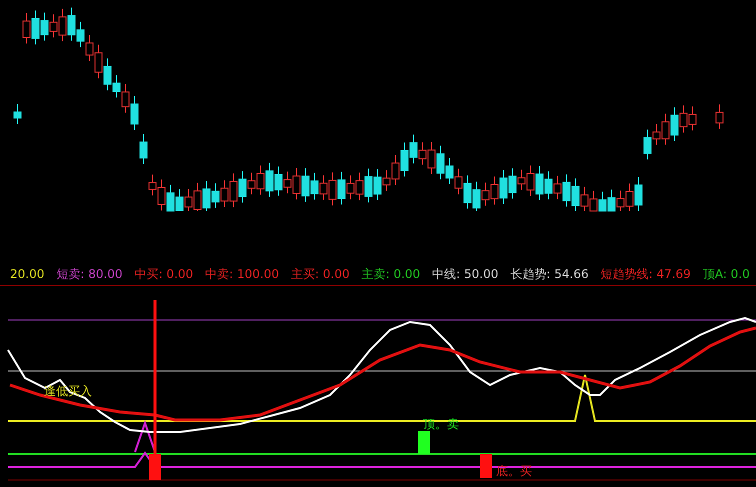 This screenshot has height=487, width=756. What do you see at coordinates (320, 274) in the screenshot?
I see `indicator-value: 主买: 0.00` at bounding box center [320, 274].